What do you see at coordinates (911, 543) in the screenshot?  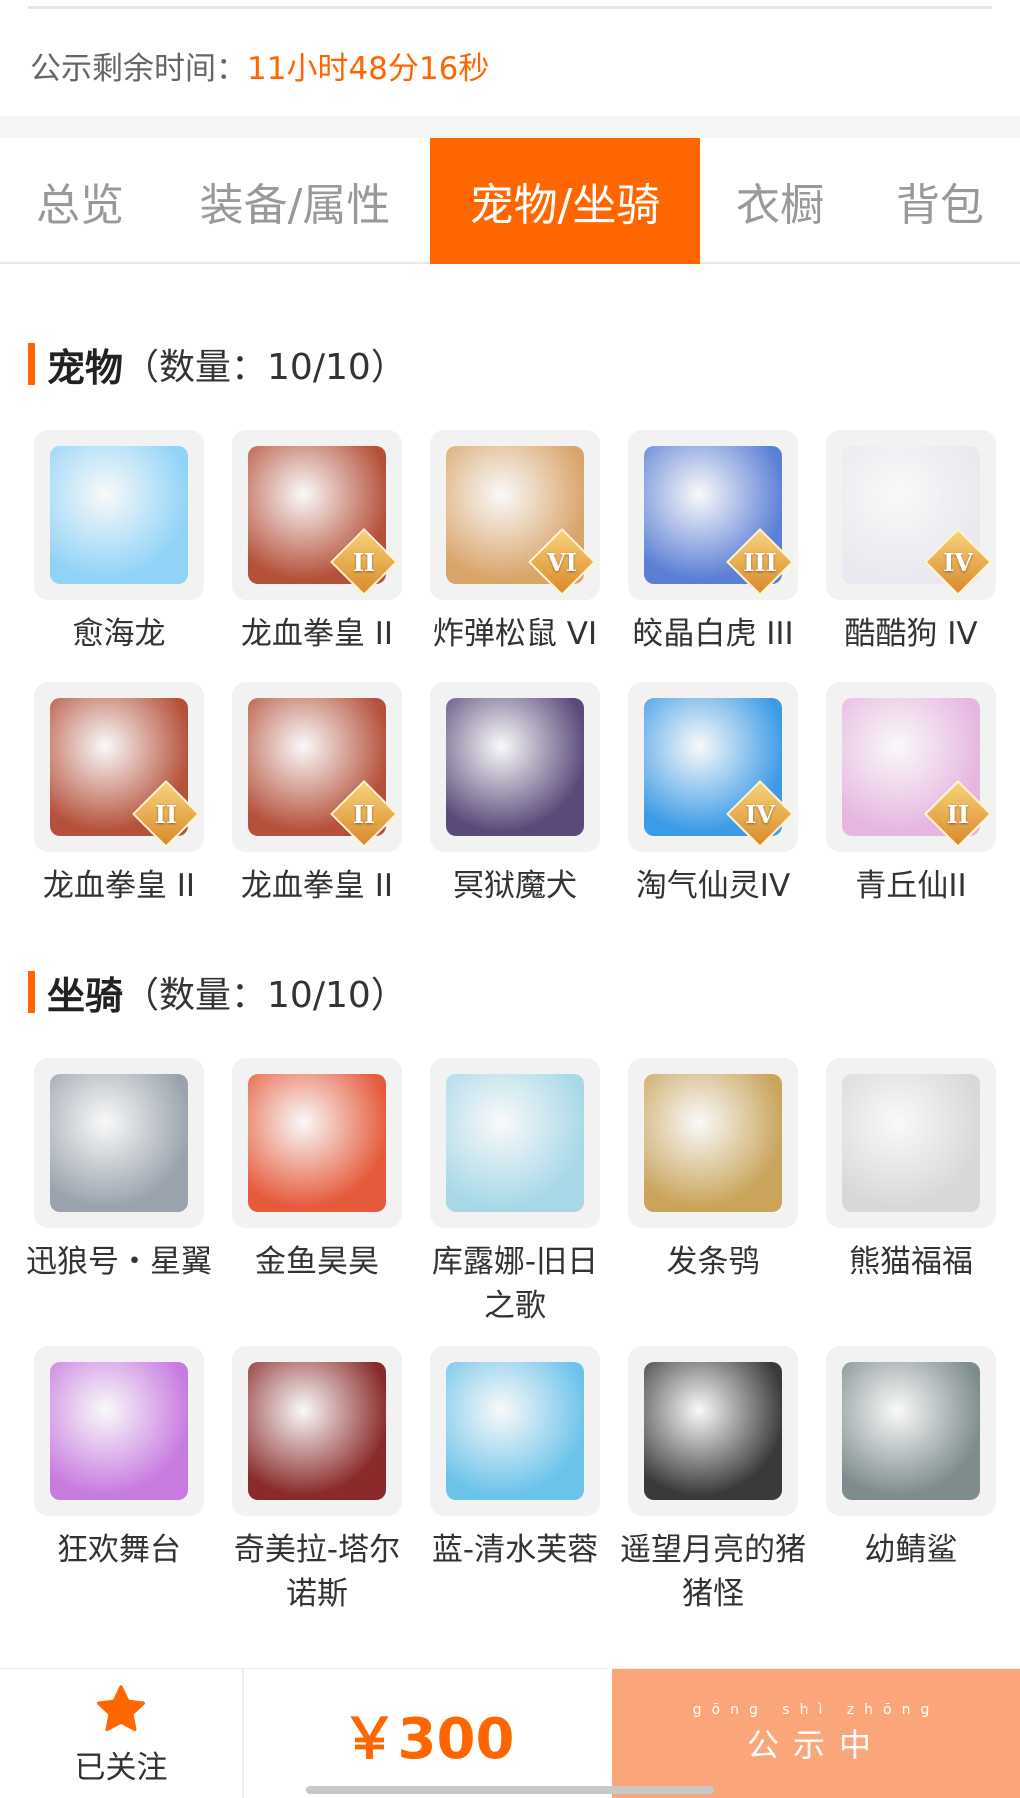 I see `pet-card: IV 酷酷狗 IV` at bounding box center [911, 543].